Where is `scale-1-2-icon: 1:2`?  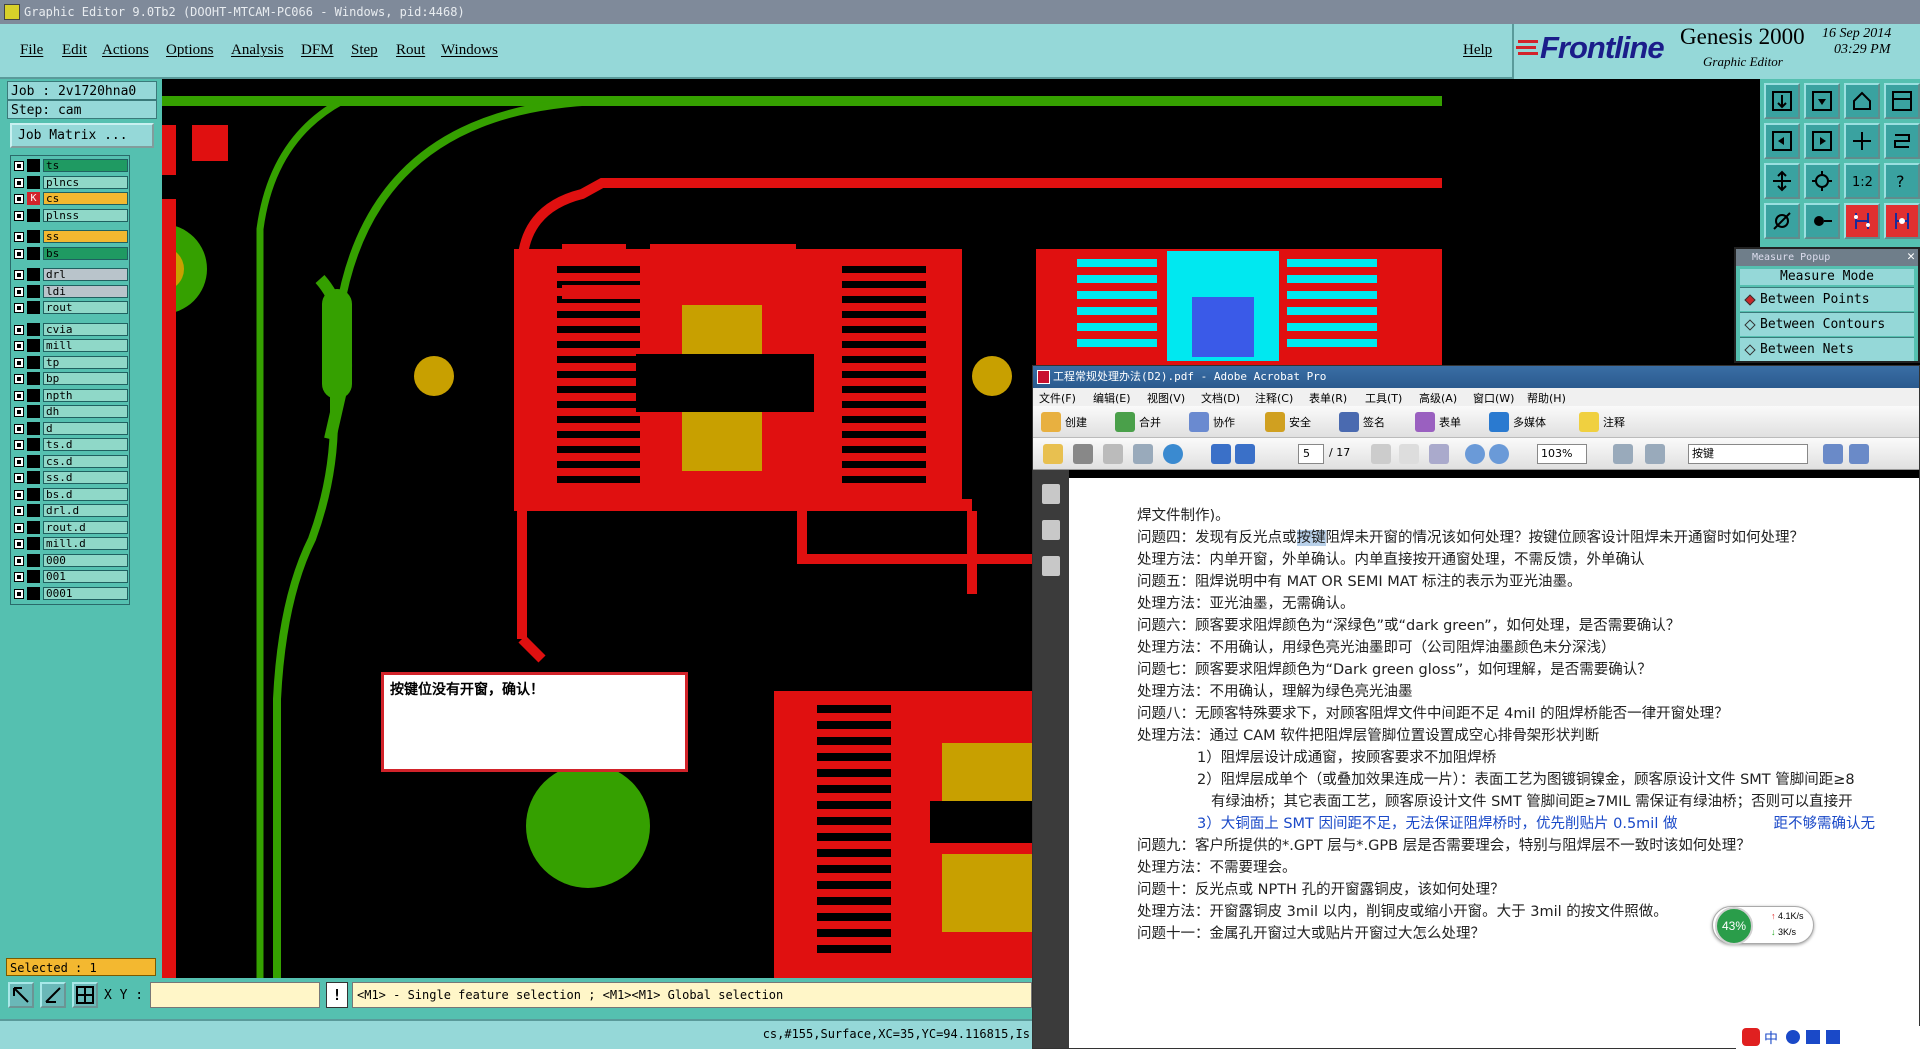
scale-1-2-icon: 1:2 is located at coordinates (1862, 181).